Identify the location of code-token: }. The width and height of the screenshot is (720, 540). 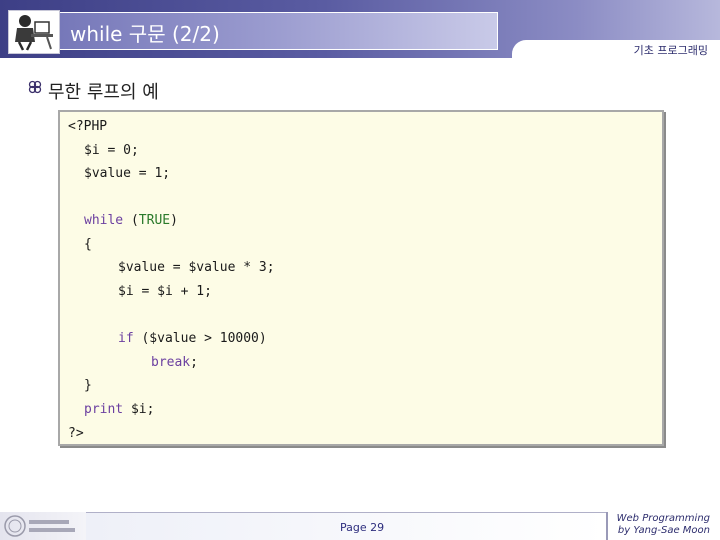
(88, 385).